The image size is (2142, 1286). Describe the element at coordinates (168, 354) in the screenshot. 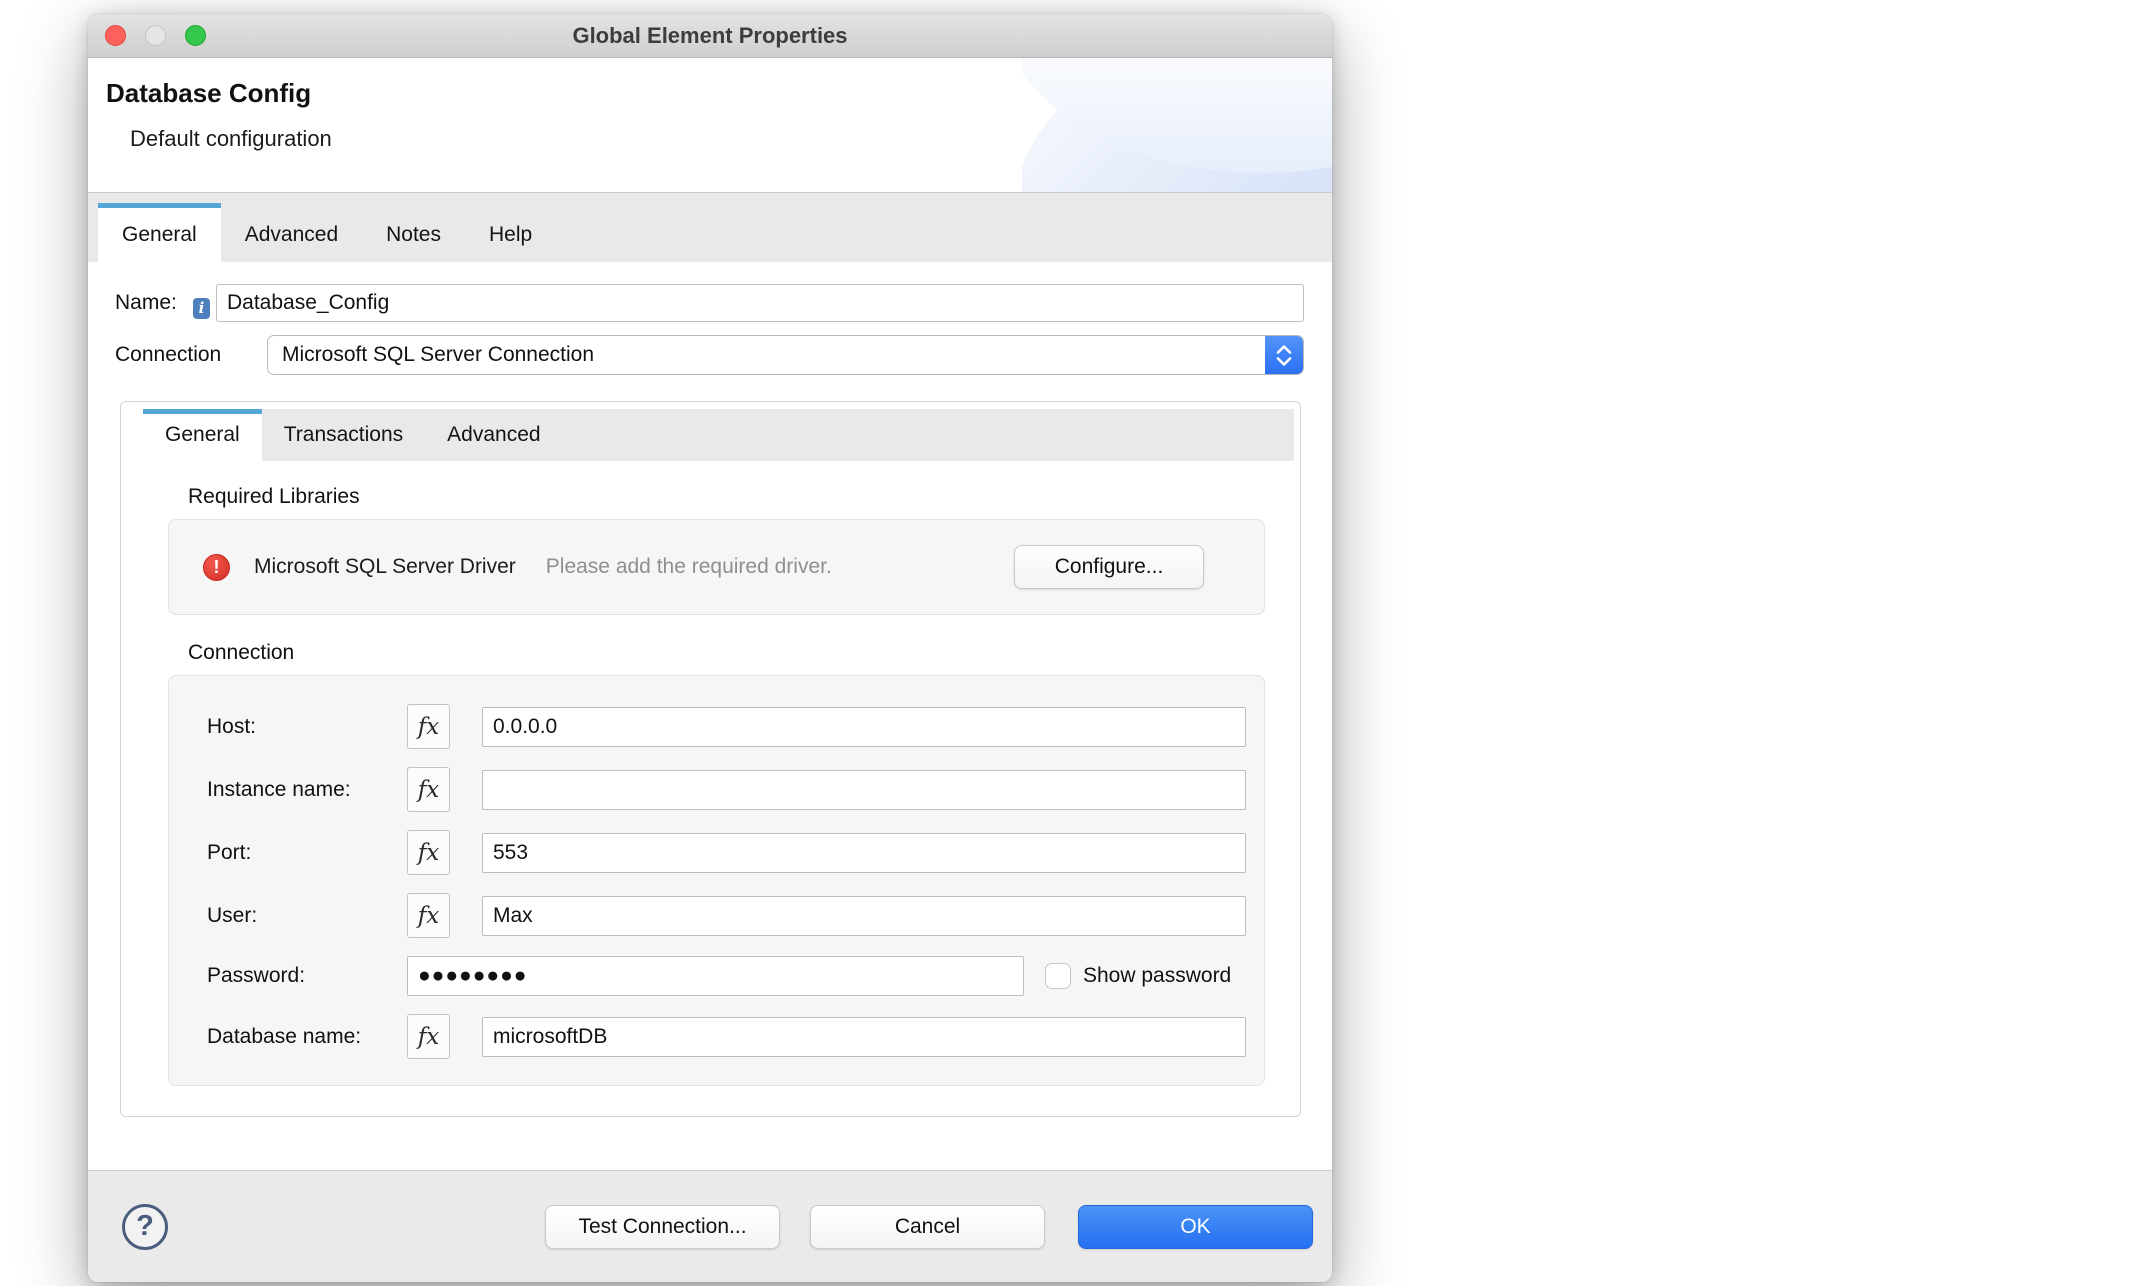

I see `connection-label: Connection` at that location.